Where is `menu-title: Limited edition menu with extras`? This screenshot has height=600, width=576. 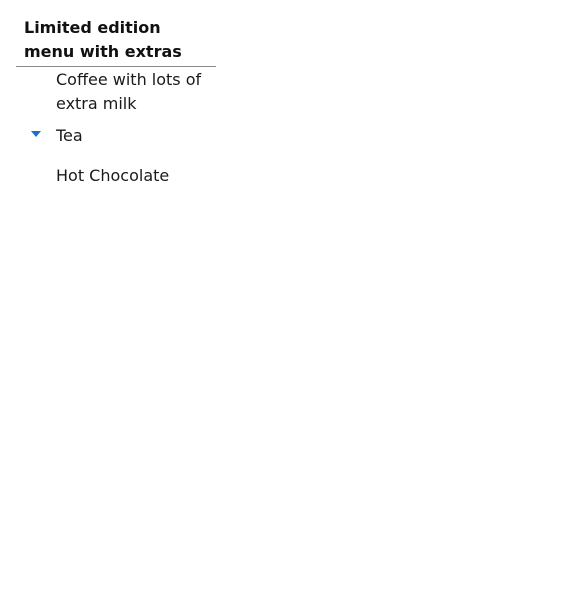
menu-title: Limited edition menu with extras is located at coordinates (116, 41).